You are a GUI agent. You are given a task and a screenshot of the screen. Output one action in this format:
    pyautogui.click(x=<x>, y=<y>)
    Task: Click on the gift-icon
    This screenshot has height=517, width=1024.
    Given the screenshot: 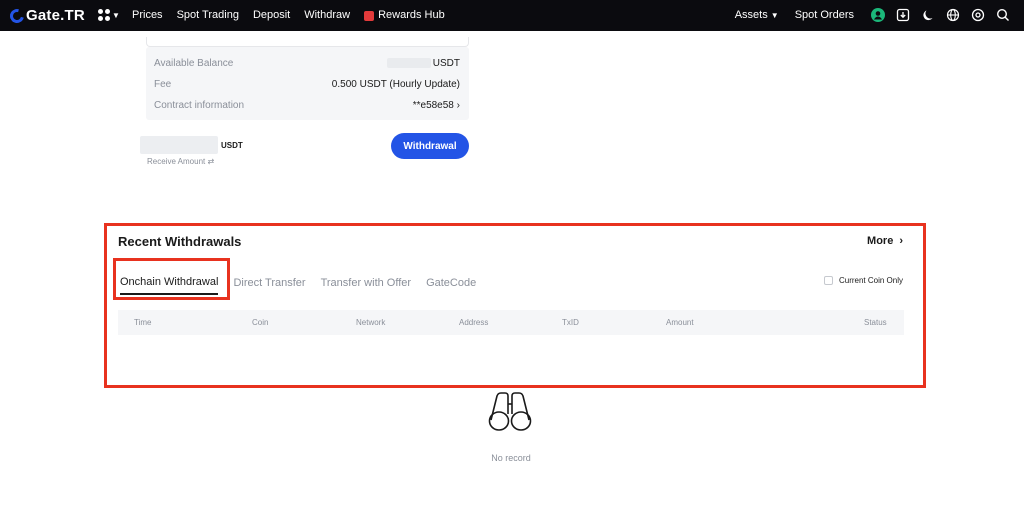 What is the action you would take?
    pyautogui.click(x=369, y=16)
    